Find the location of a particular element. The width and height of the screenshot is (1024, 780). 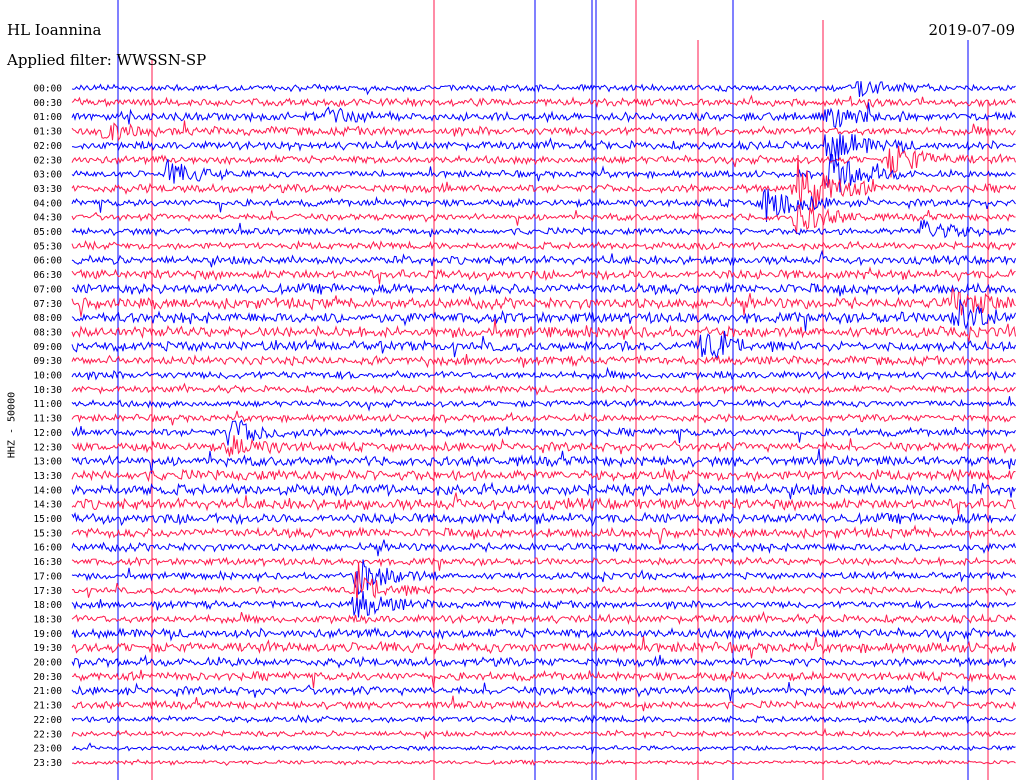

row-label-2230: 22:30 is located at coordinates (47, 734).